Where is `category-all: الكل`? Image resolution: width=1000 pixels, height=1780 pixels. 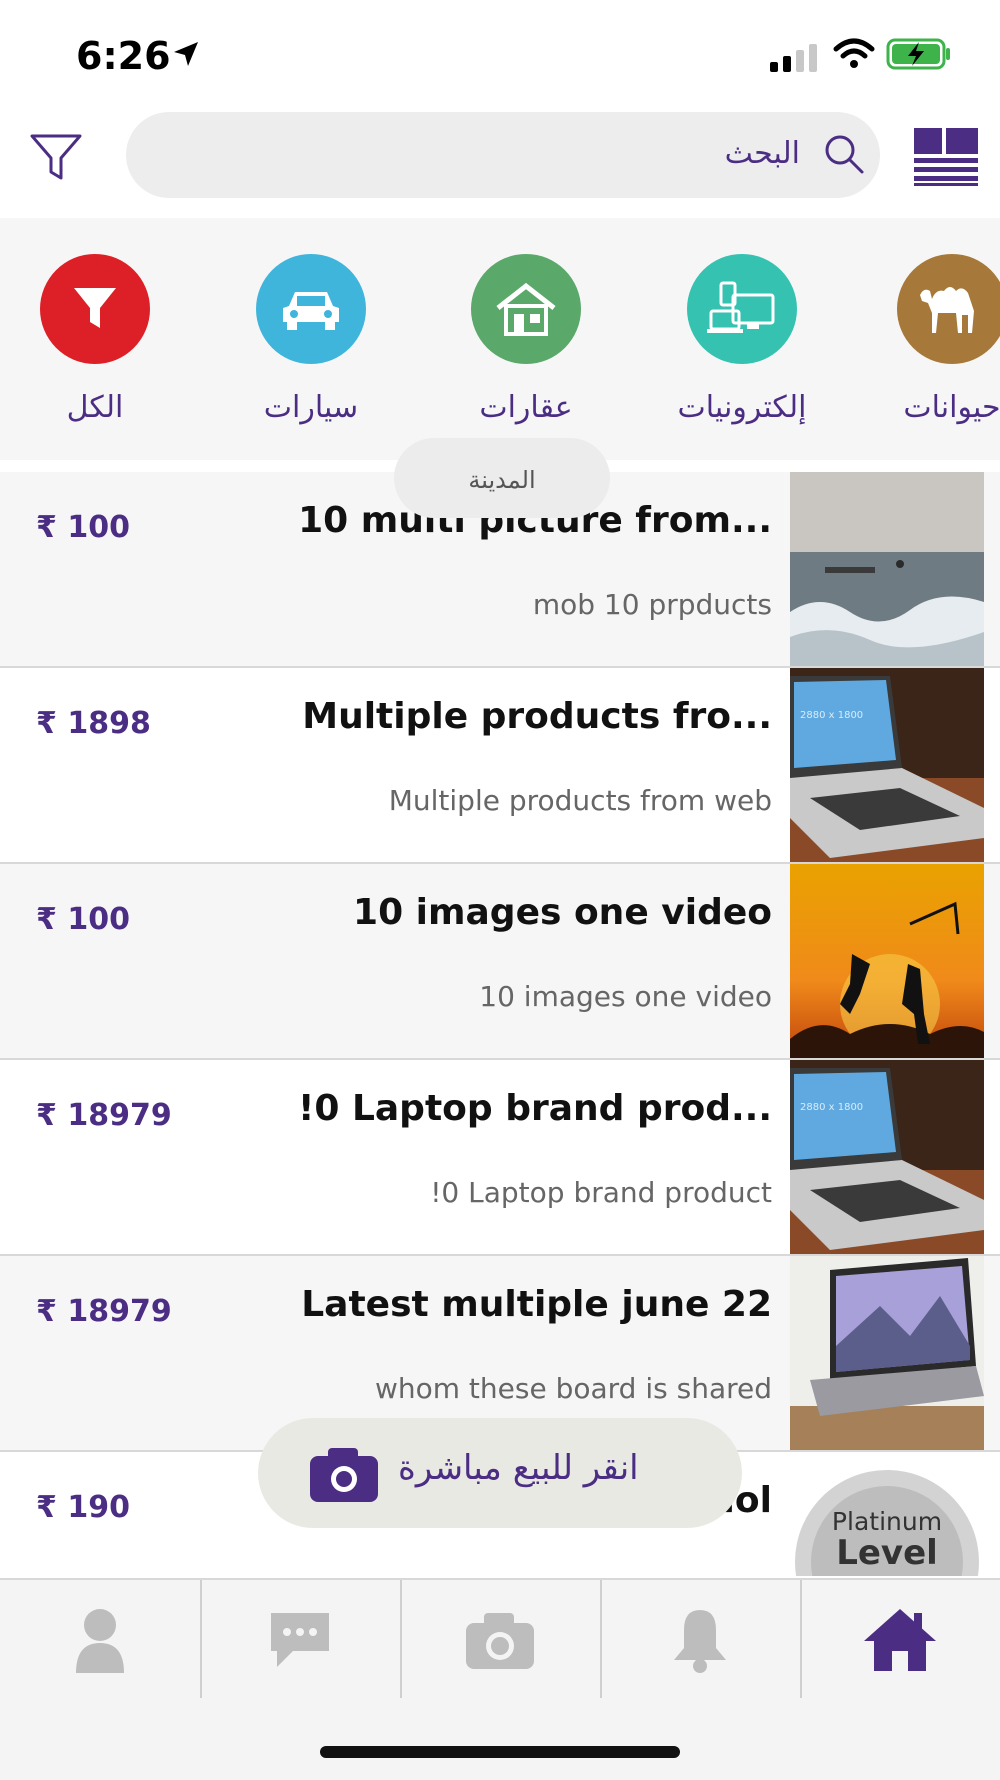 category-all: الكل is located at coordinates (95, 339).